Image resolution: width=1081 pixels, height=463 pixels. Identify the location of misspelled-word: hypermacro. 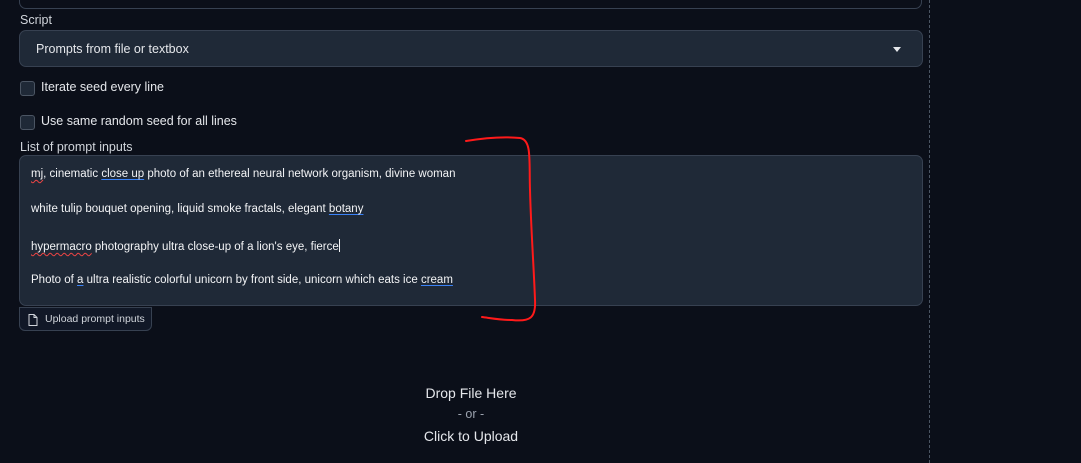
(61, 247).